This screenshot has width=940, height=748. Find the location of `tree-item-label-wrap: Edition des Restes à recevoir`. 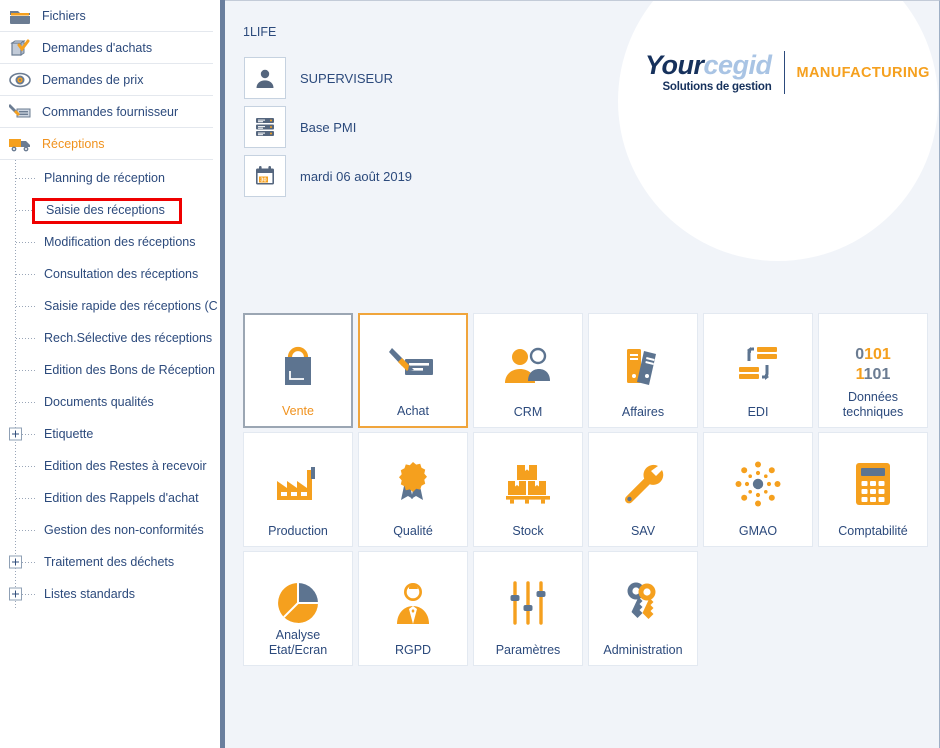

tree-item-label-wrap: Edition des Restes à recevoir is located at coordinates (123, 466).